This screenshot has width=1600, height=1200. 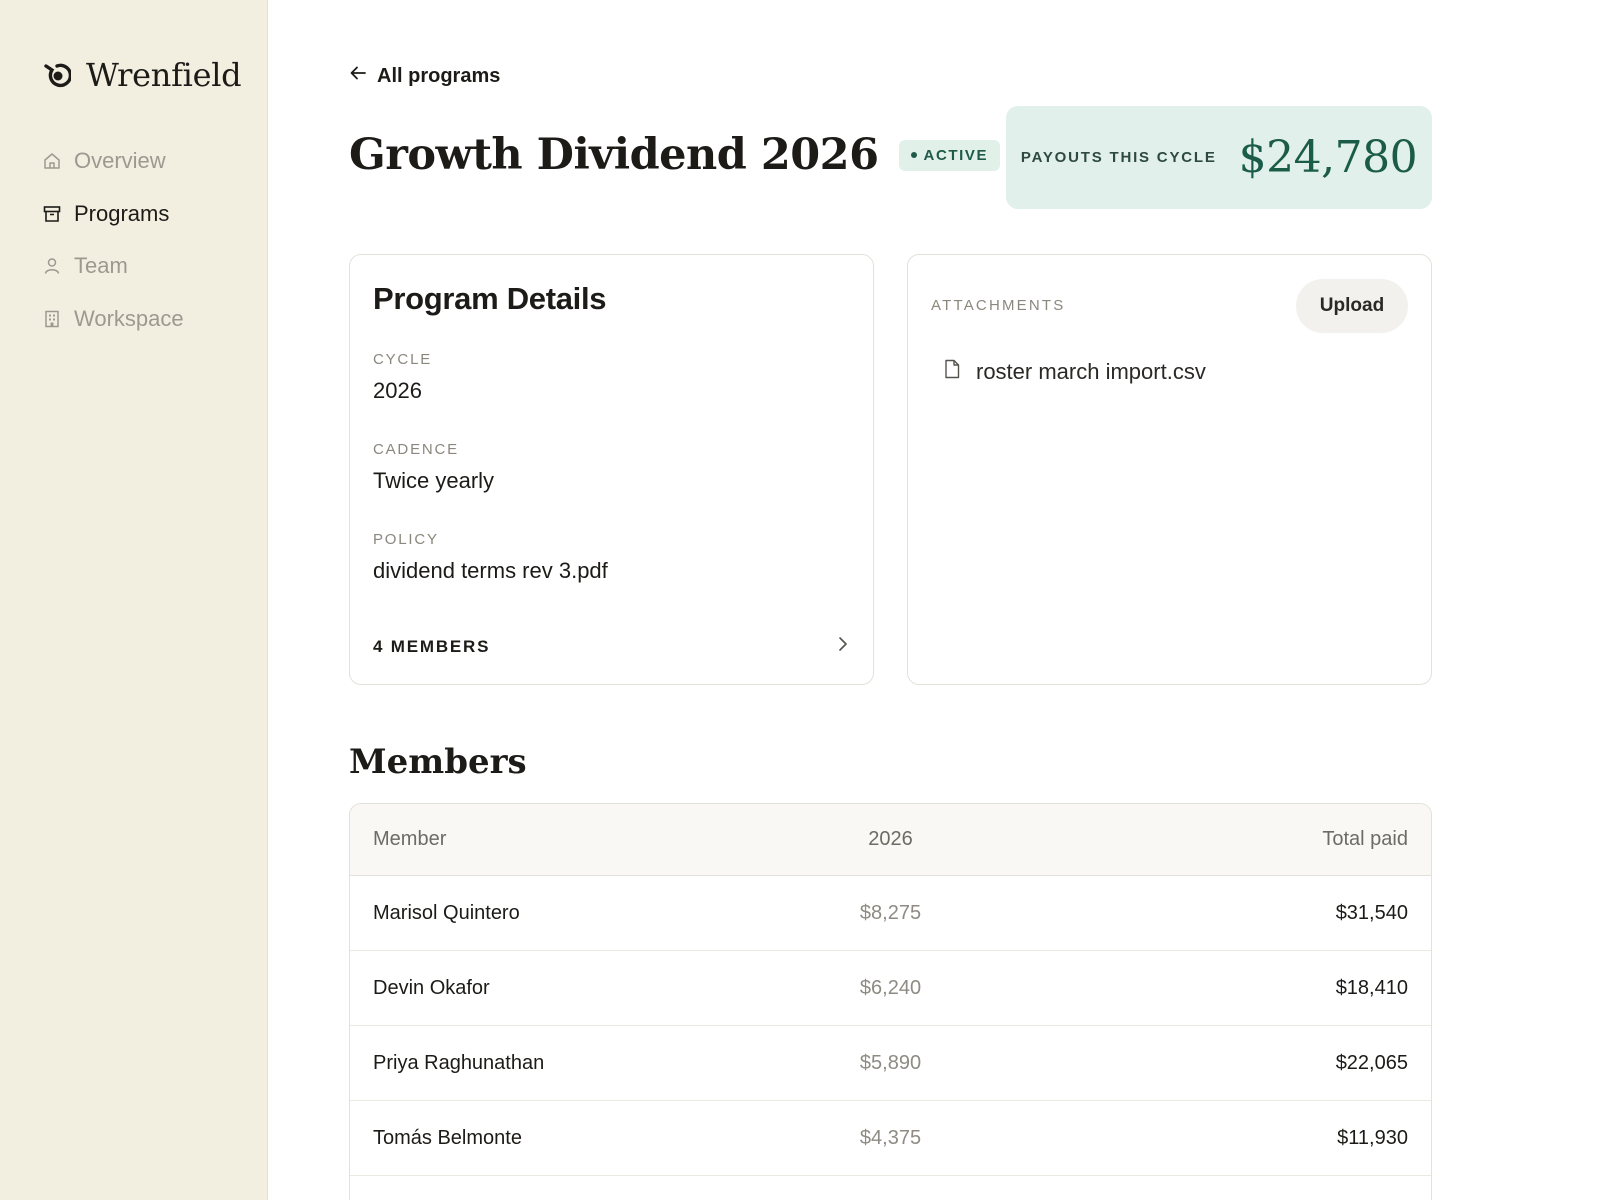 I want to click on payout-label: PAYOUTS THIS CYCLE, so click(x=1118, y=157).